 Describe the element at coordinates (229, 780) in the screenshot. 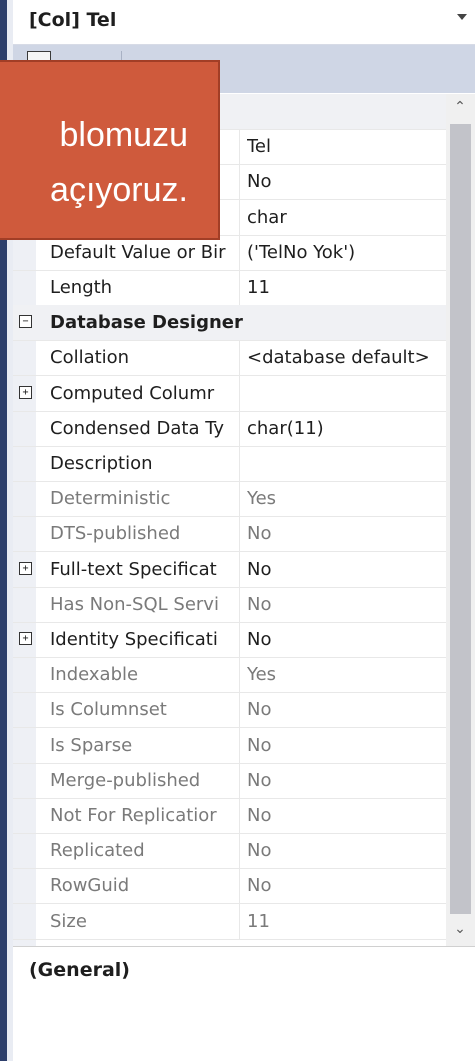

I see `property-row: Merge-published No` at that location.